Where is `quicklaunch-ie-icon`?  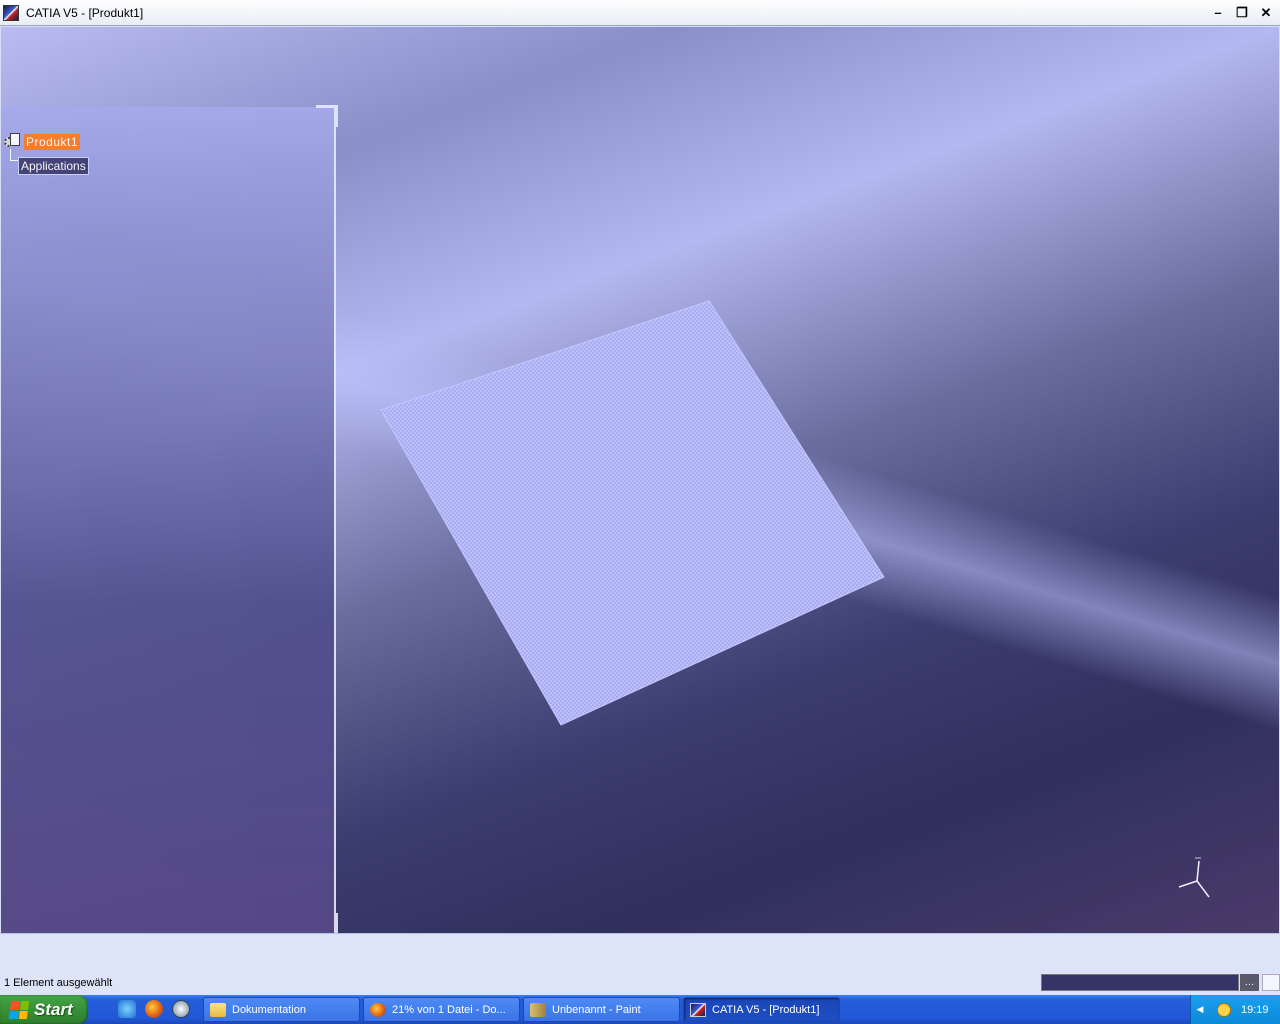
quicklaunch-ie-icon is located at coordinates (127, 1009).